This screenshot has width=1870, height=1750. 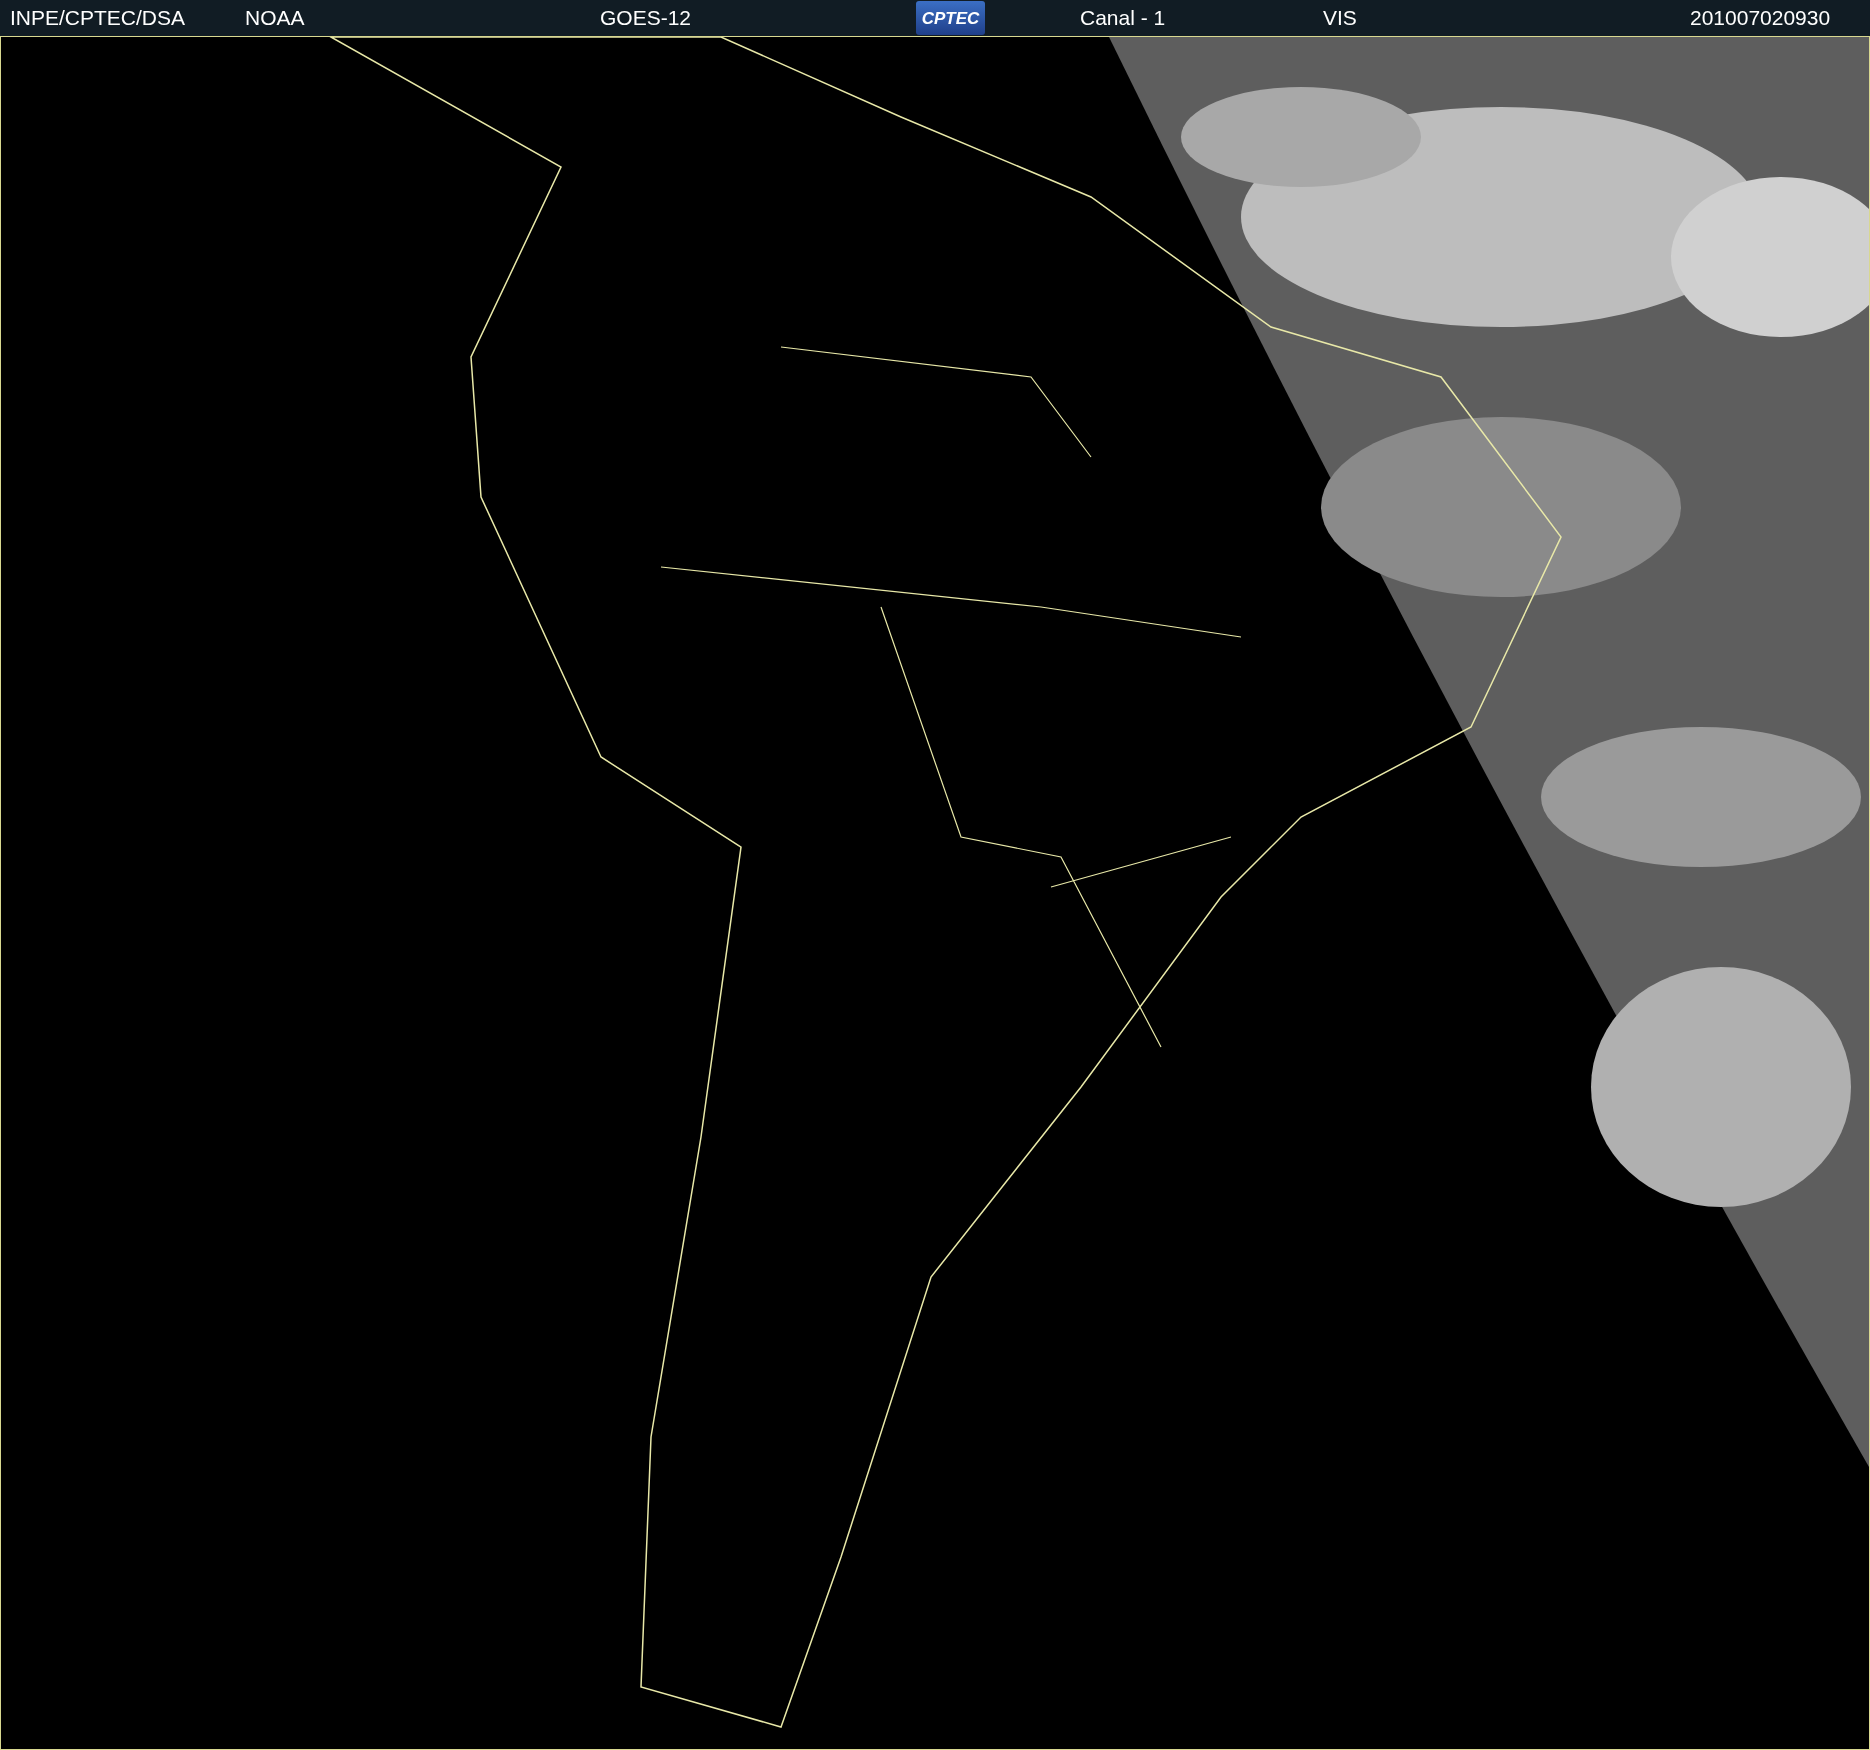 What do you see at coordinates (275, 18) in the screenshot?
I see `header-label: NOAA` at bounding box center [275, 18].